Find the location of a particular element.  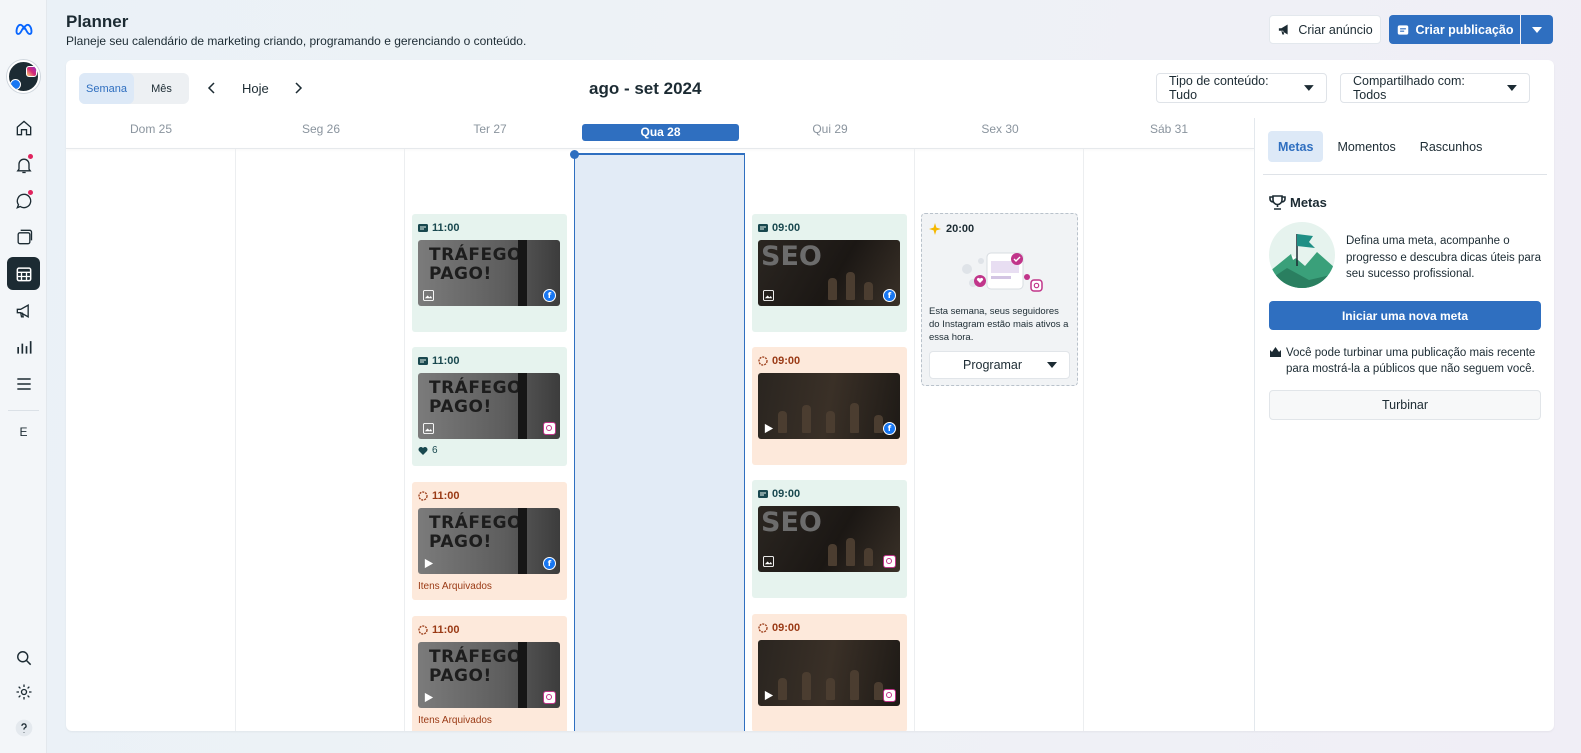

menu-icon is located at coordinates (23, 383).